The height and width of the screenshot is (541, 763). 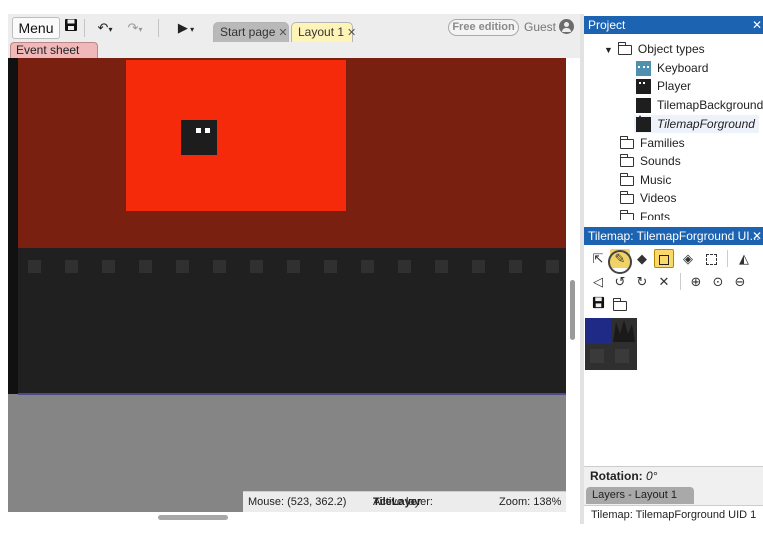 I want to click on tab-event-sheet-1: Event sheet 1✕, so click(x=54, y=57).